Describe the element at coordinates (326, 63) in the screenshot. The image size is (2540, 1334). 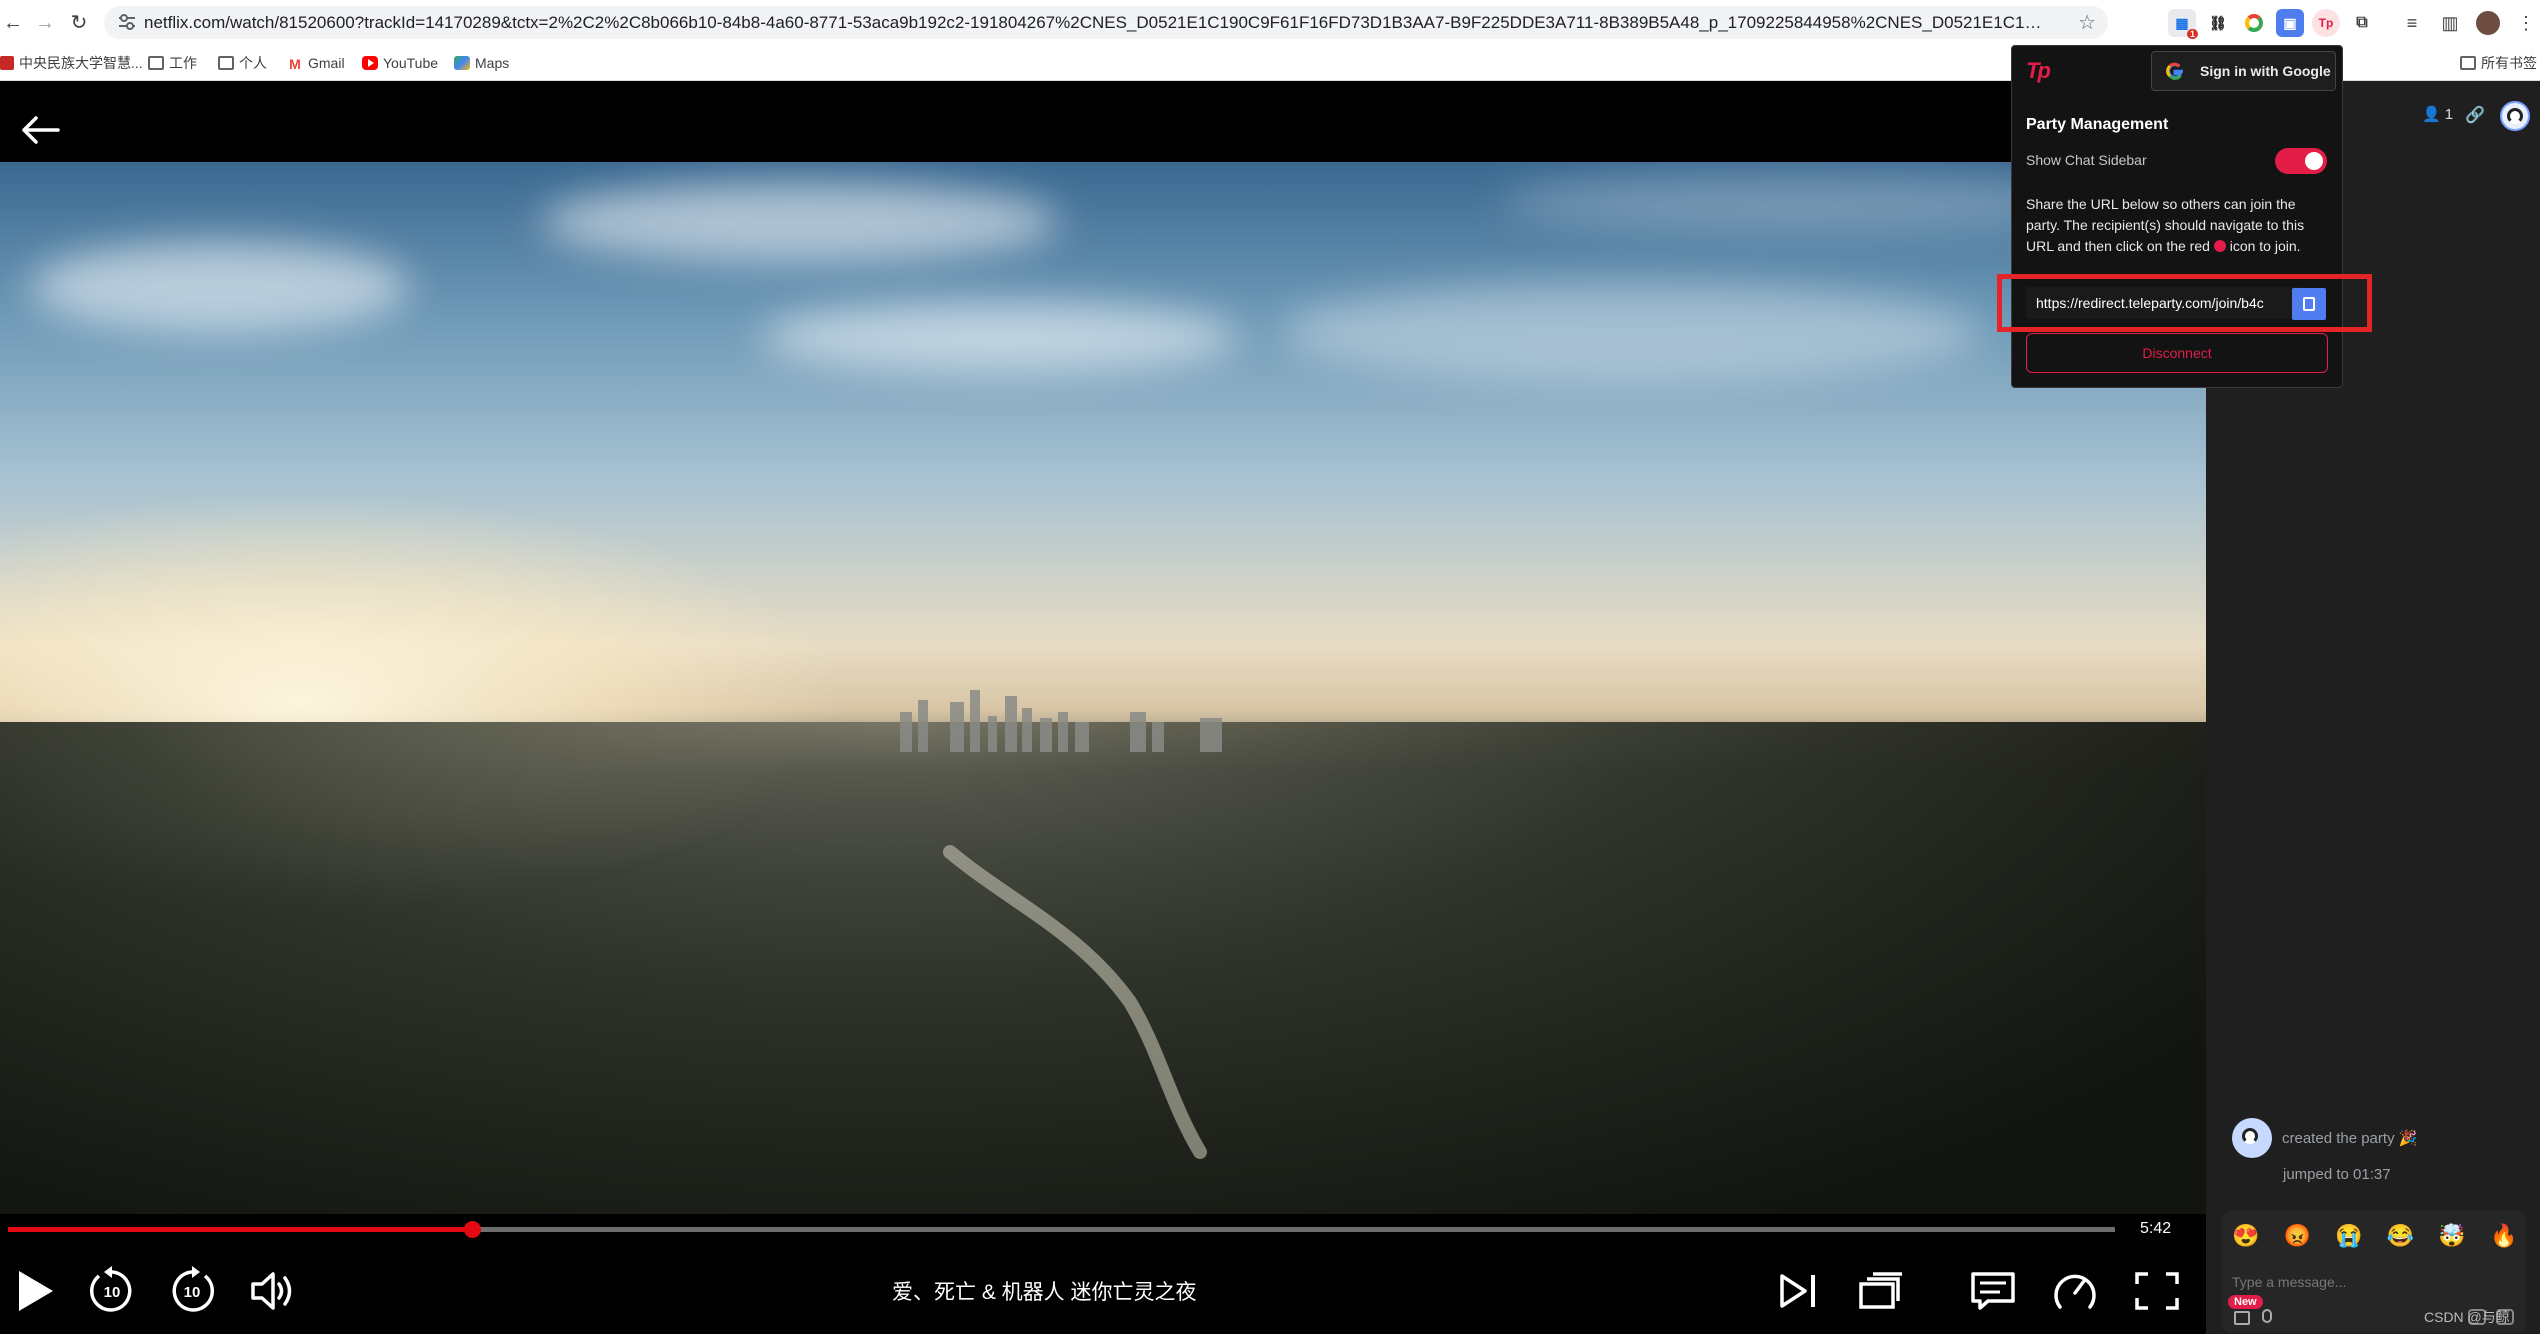
I see `bookmark-label: Gmail` at that location.